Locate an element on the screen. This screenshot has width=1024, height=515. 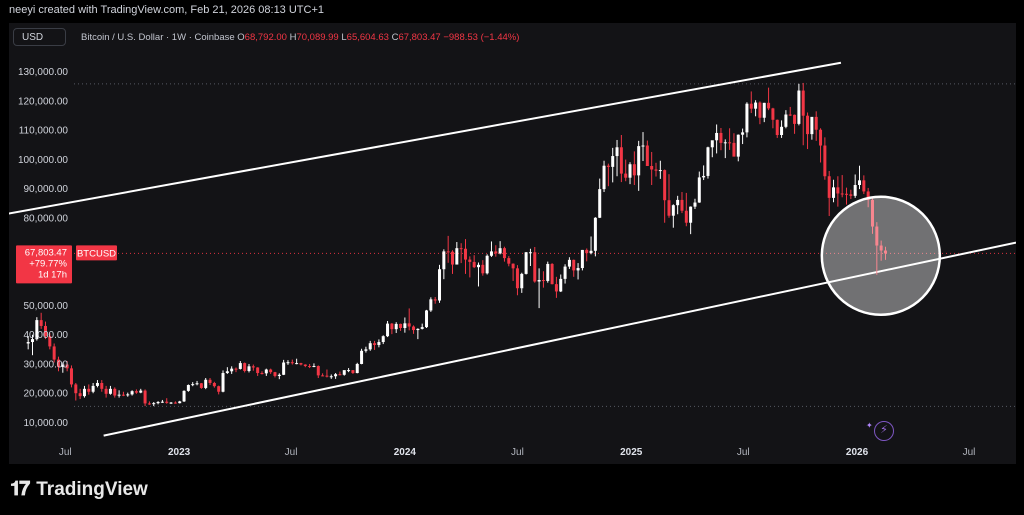
tradingview-logo-text: TradingView is located at coordinates (92, 489).